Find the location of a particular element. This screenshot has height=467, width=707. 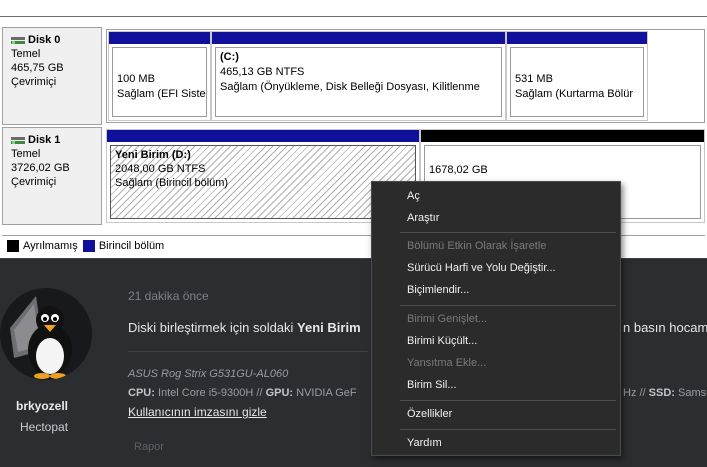

menu-item-help: Yardım is located at coordinates (424, 443).